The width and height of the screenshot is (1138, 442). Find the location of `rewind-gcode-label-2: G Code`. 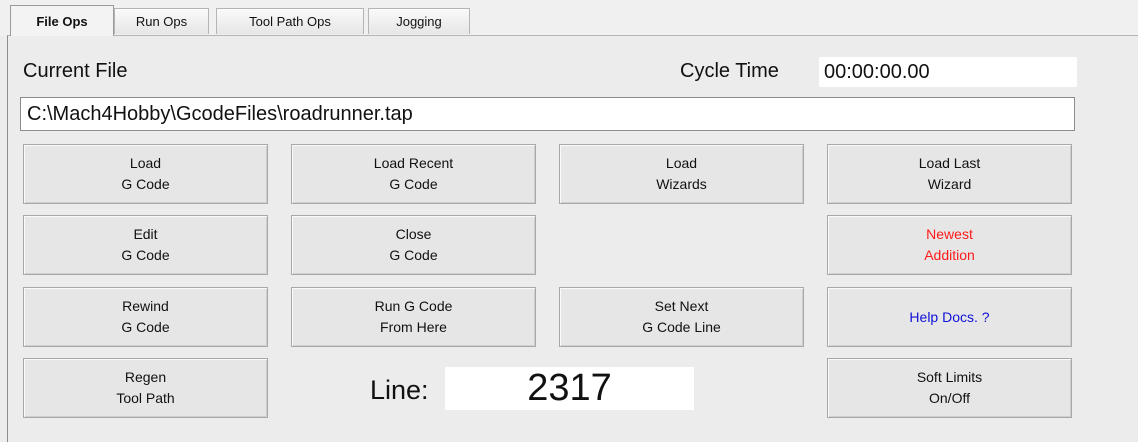

rewind-gcode-label-2: G Code is located at coordinates (145, 327).